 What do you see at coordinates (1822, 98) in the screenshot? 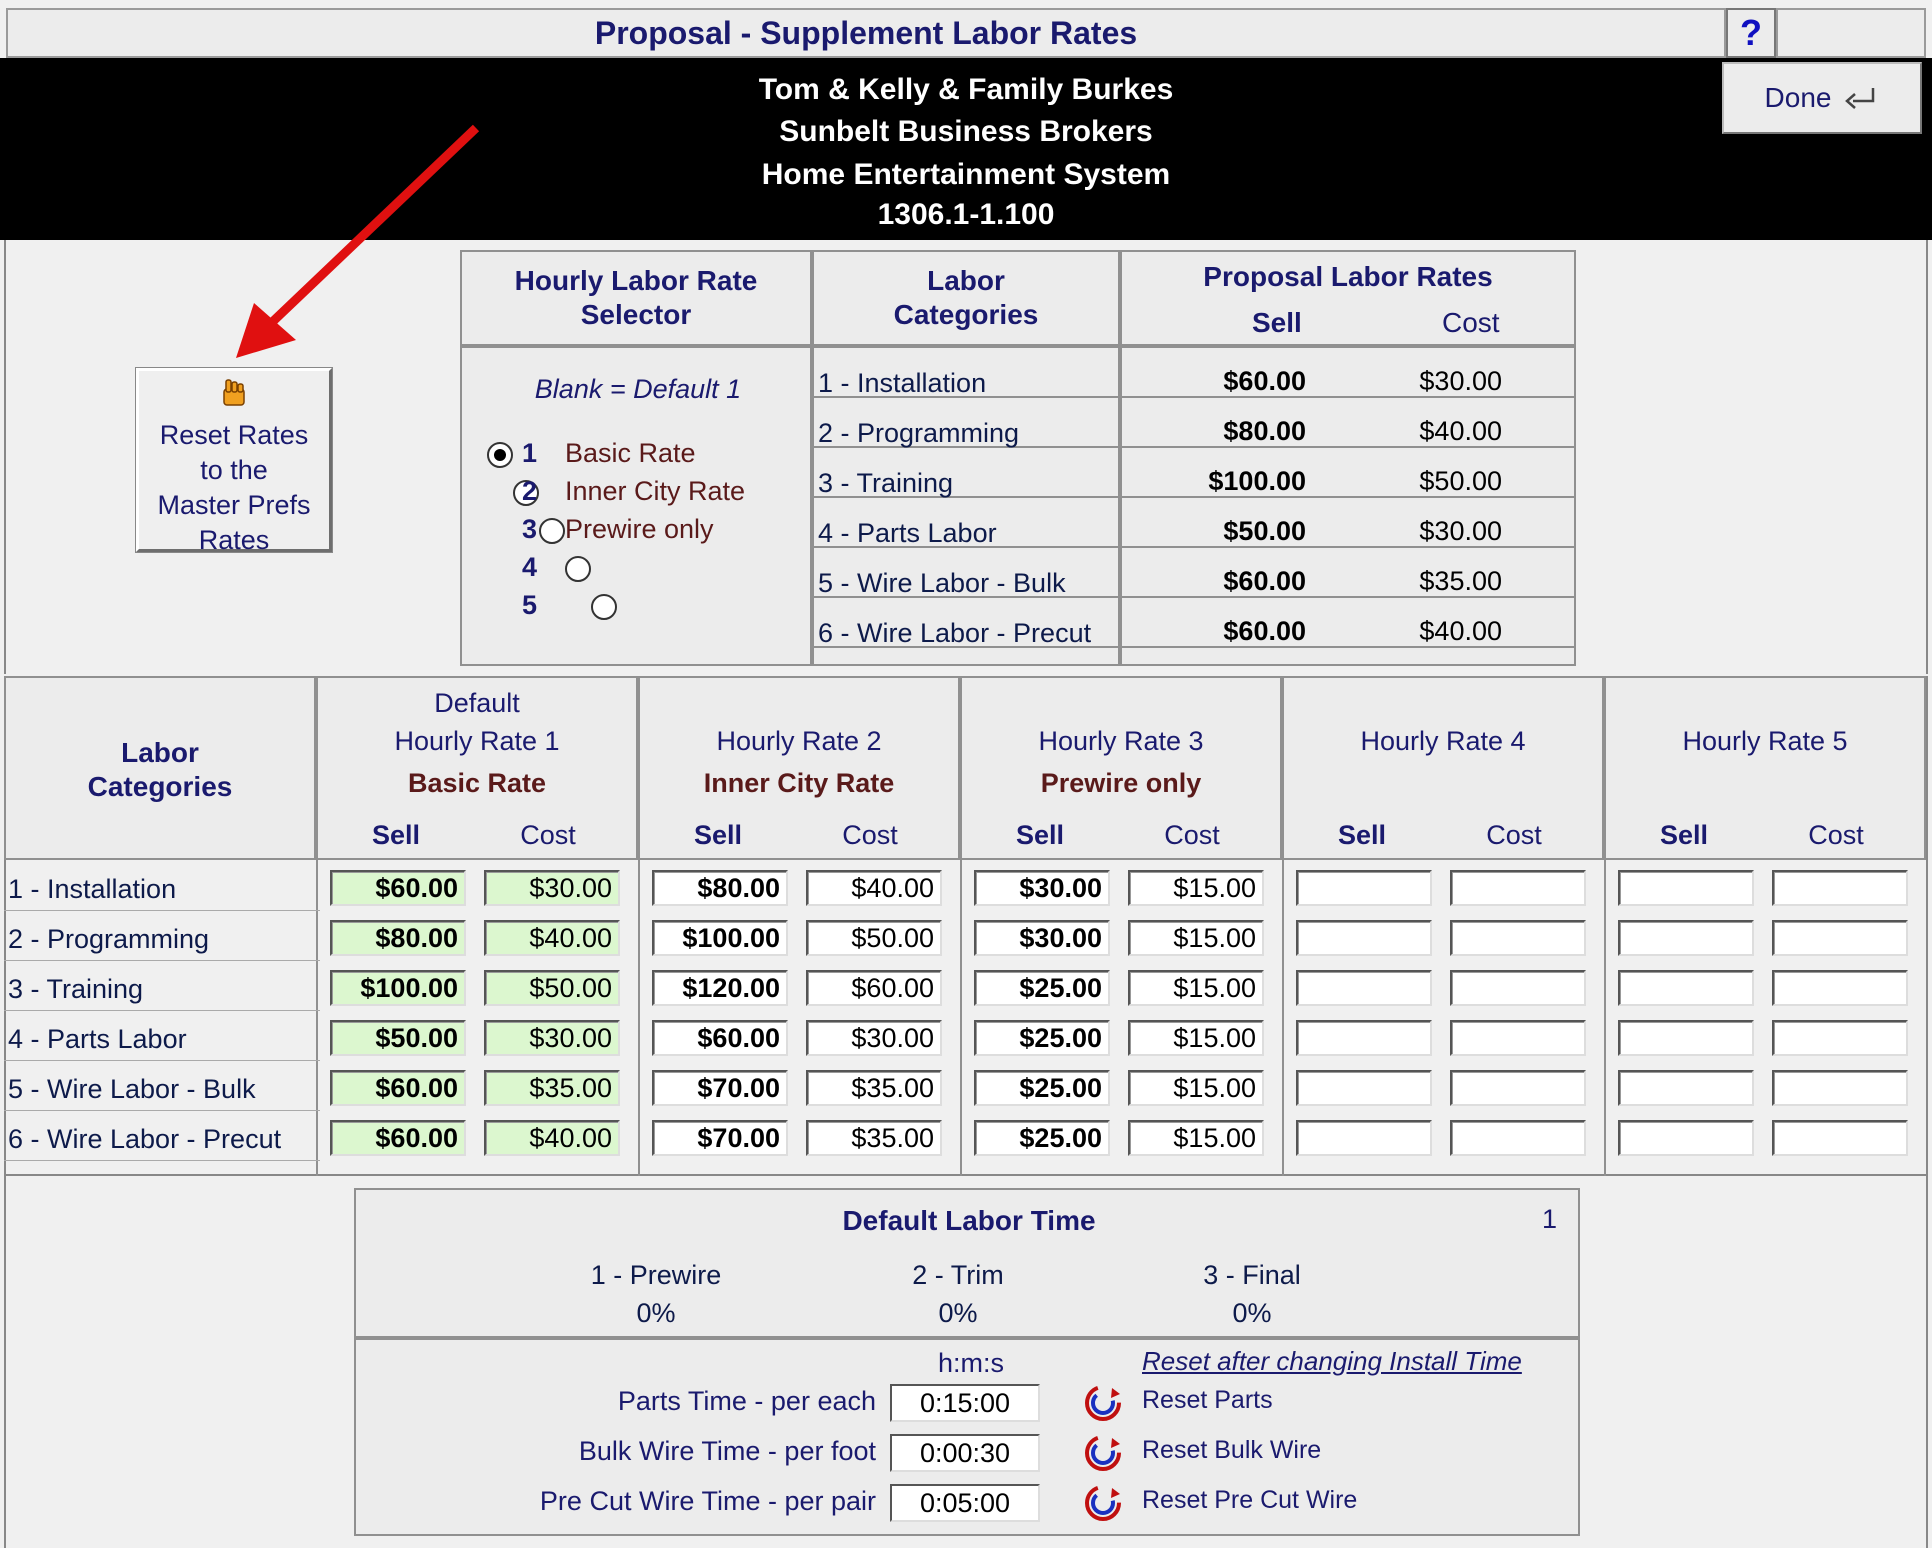
I see `done-button: Done` at bounding box center [1822, 98].